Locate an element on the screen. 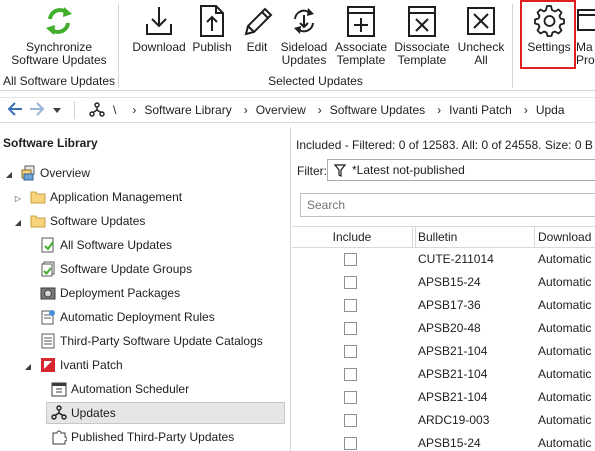  tree-item-deployment-packages: Deployment Packages is located at coordinates (110, 293).